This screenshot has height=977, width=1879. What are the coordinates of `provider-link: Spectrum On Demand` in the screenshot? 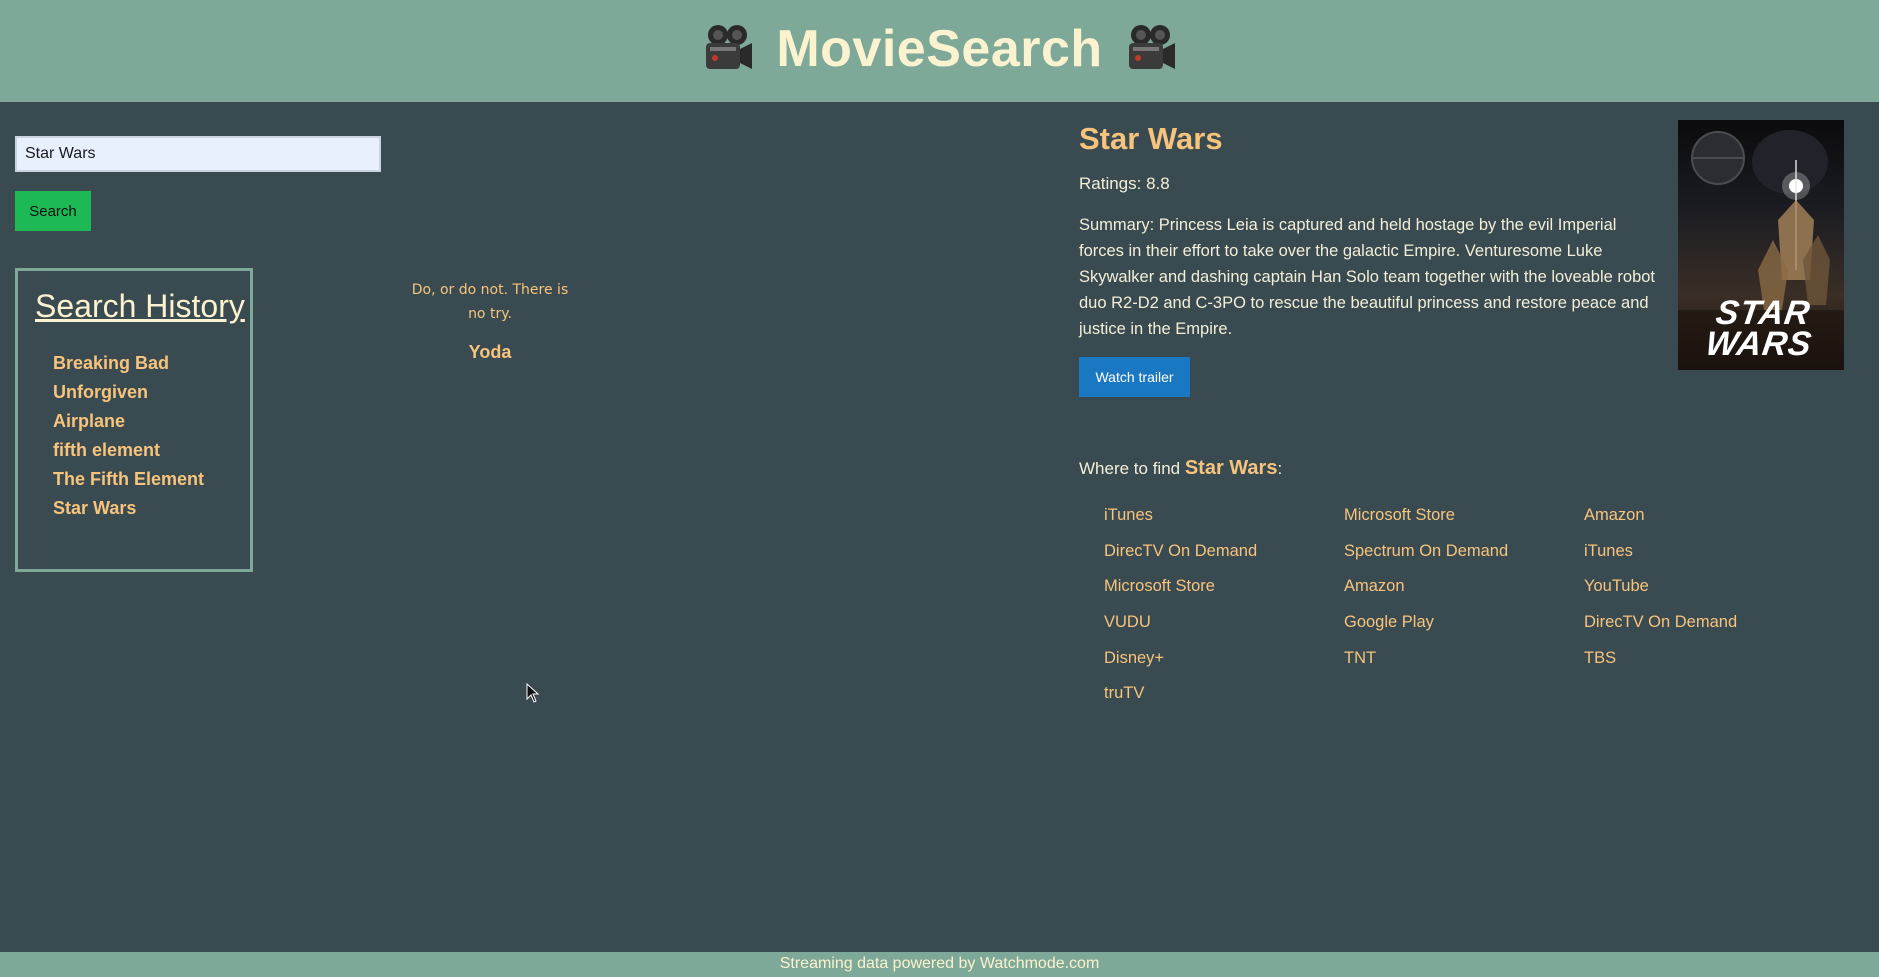 It's located at (1464, 560).